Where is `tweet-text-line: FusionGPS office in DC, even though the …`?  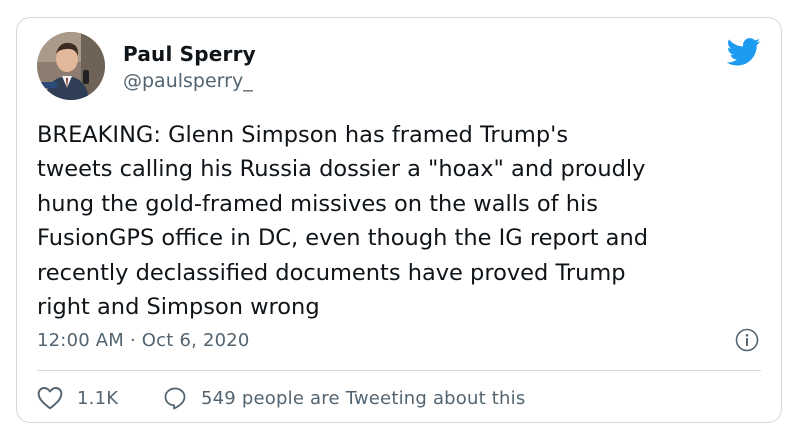
tweet-text-line: FusionGPS office in DC, even though the … is located at coordinates (343, 238).